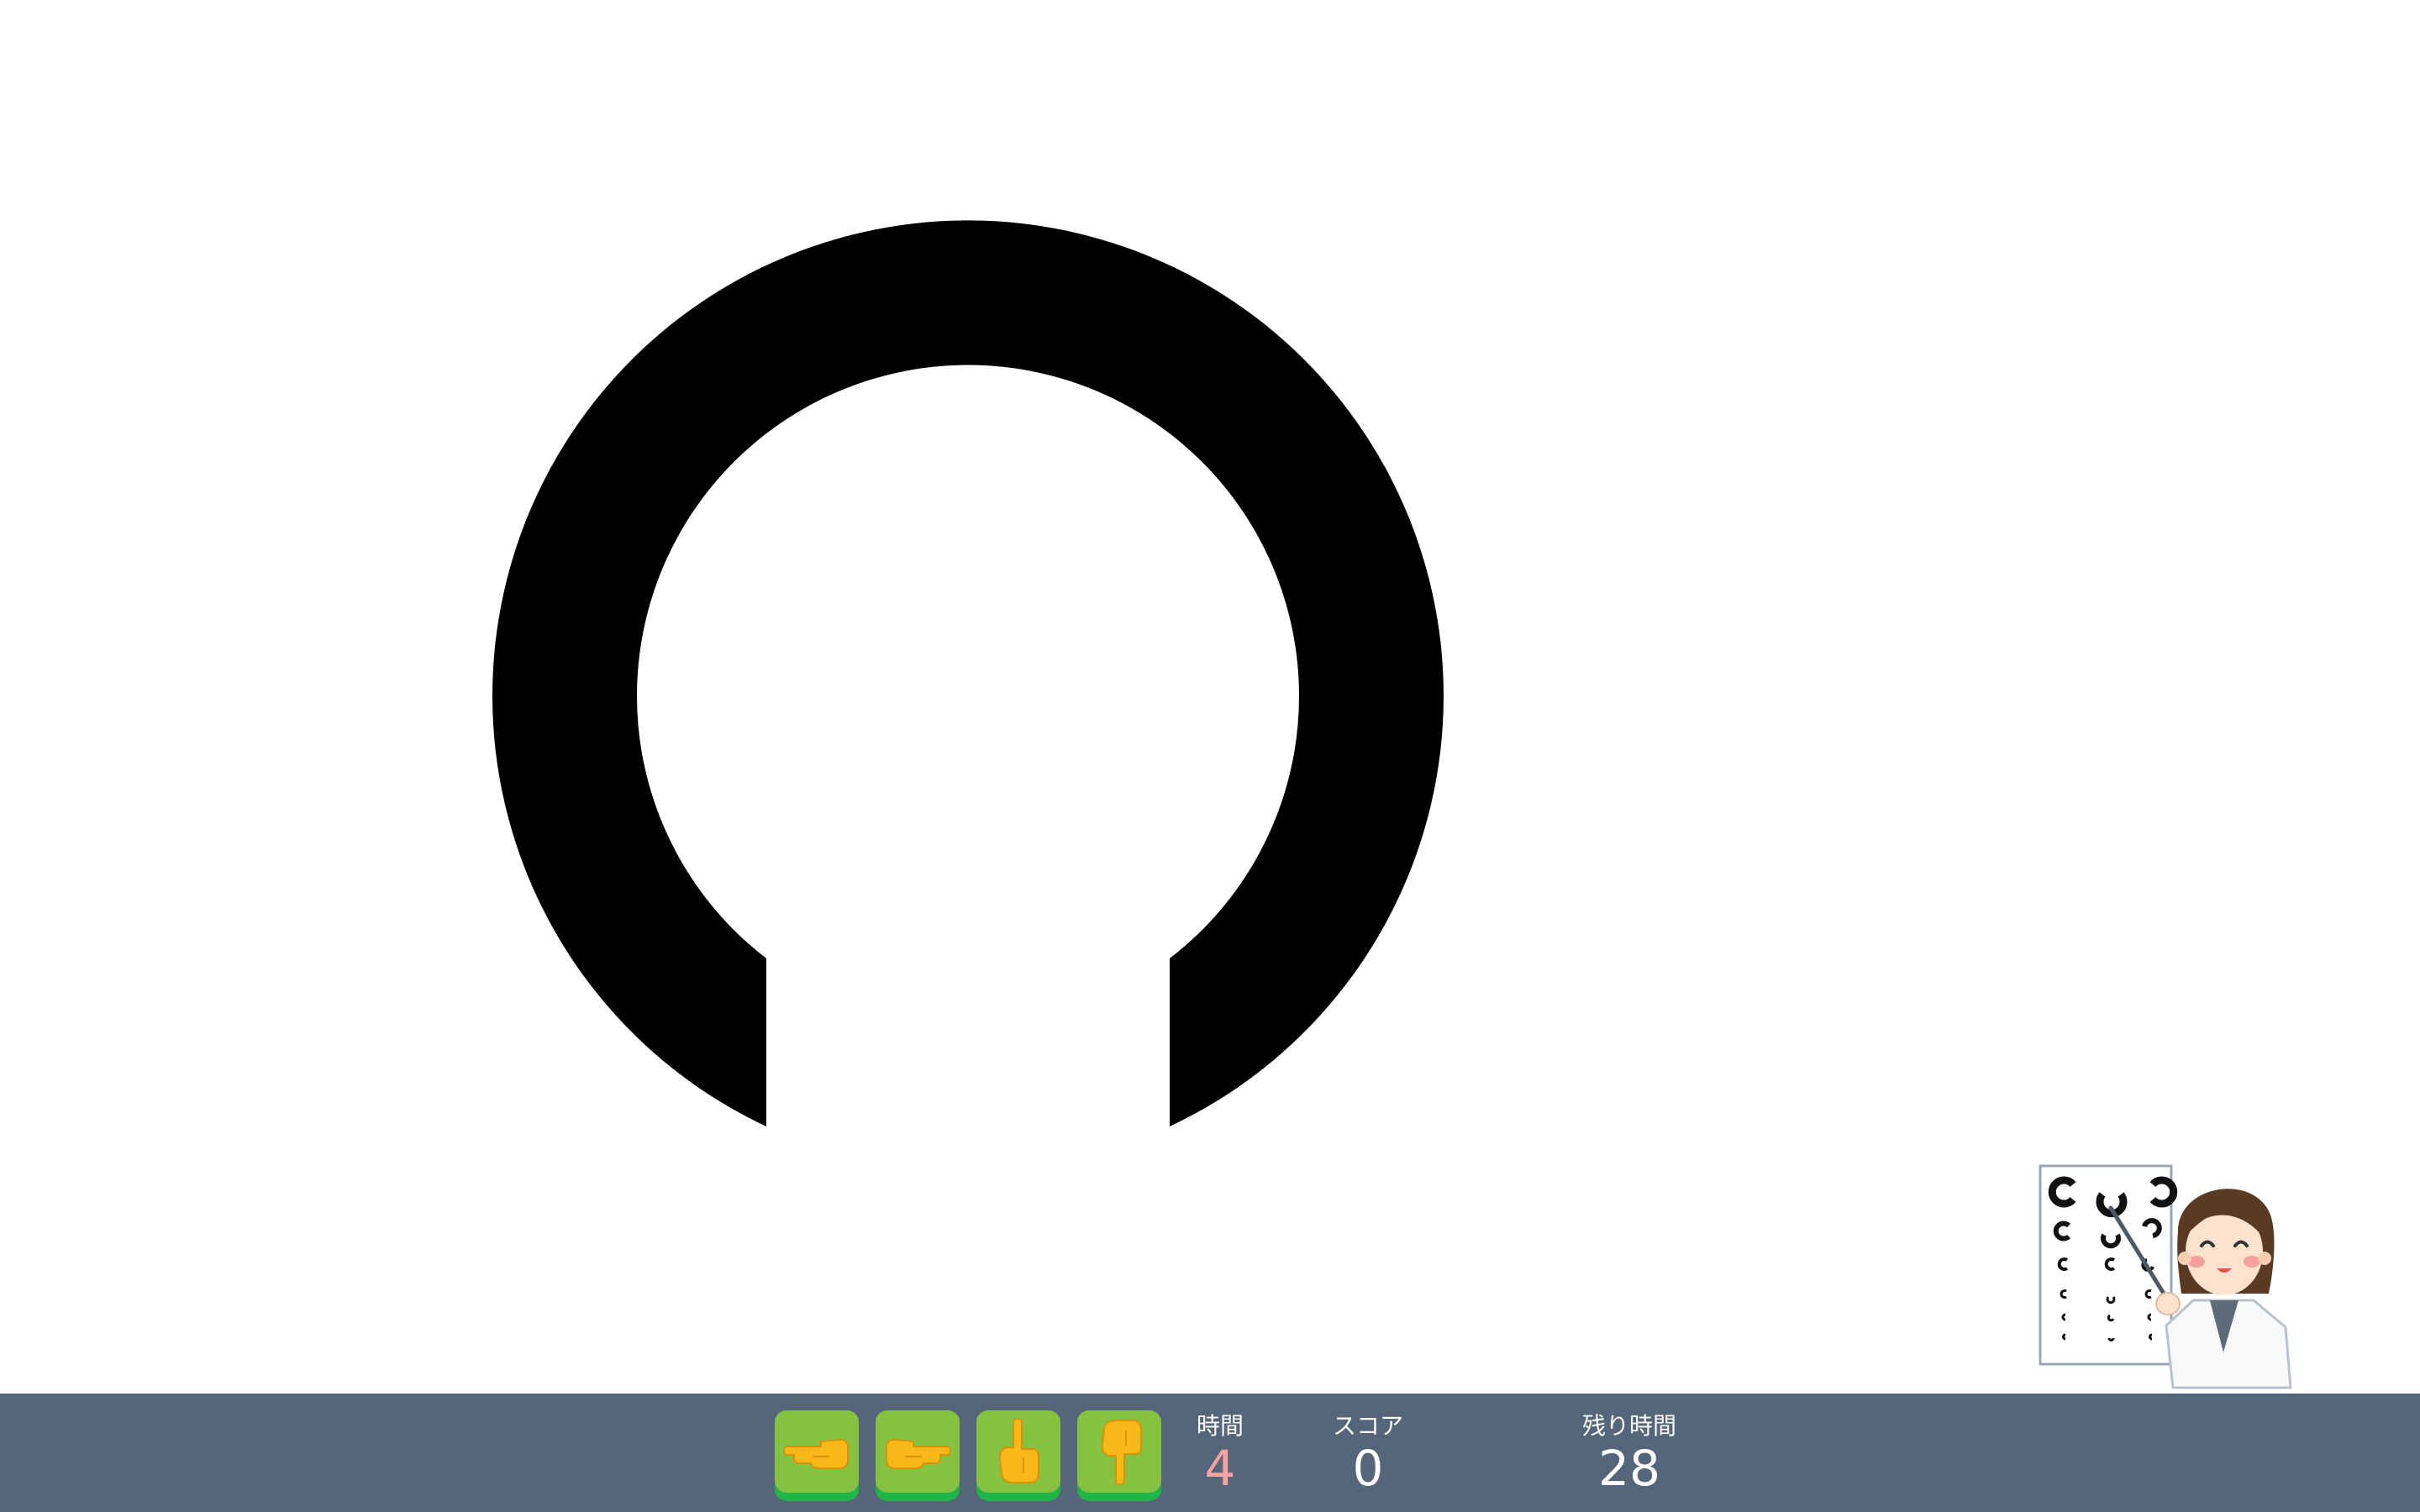 This screenshot has width=2420, height=1512. Describe the element at coordinates (1121, 1452) in the screenshot. I see `point-down-hand-icon` at that location.